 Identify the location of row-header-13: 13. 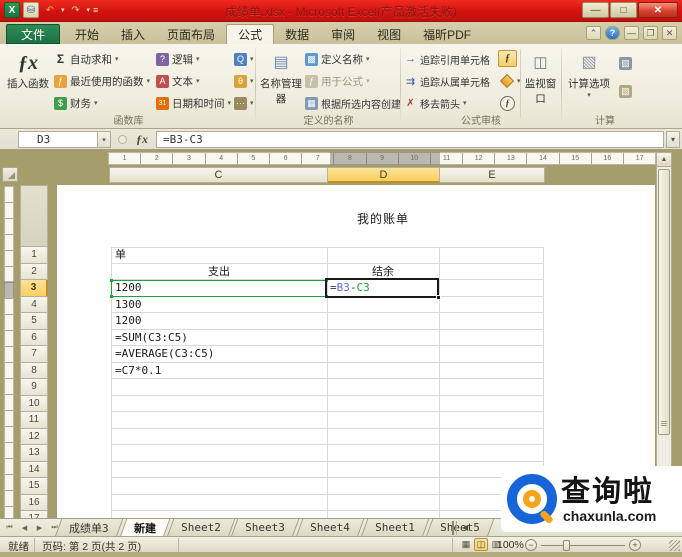
(34, 453).